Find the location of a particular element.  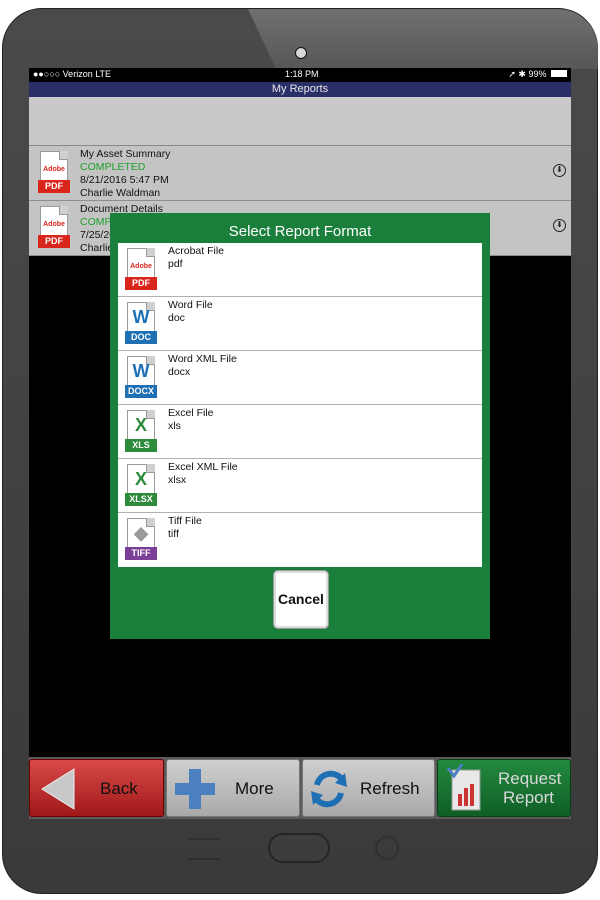

clock: 1:18 PM is located at coordinates (302, 74).